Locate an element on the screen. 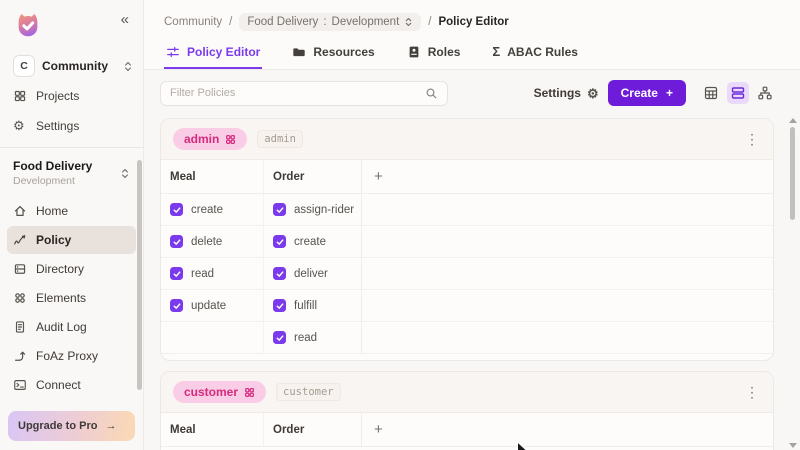 This screenshot has width=800, height=450. breadcrumb-project-env-selector: Food Delivery : Development is located at coordinates (330, 22).